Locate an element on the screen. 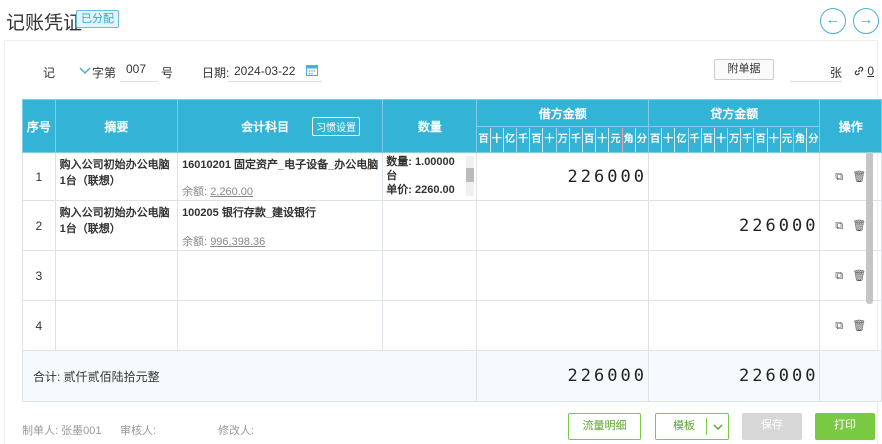 This screenshot has width=882, height=444. print-button: 打印 is located at coordinates (845, 426).